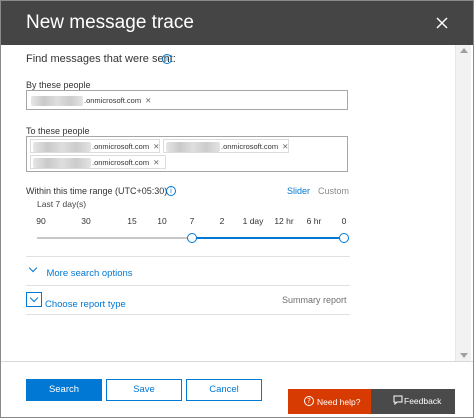 This screenshot has width=474, height=418. I want to click on slider-tick-label: 10, so click(162, 221).